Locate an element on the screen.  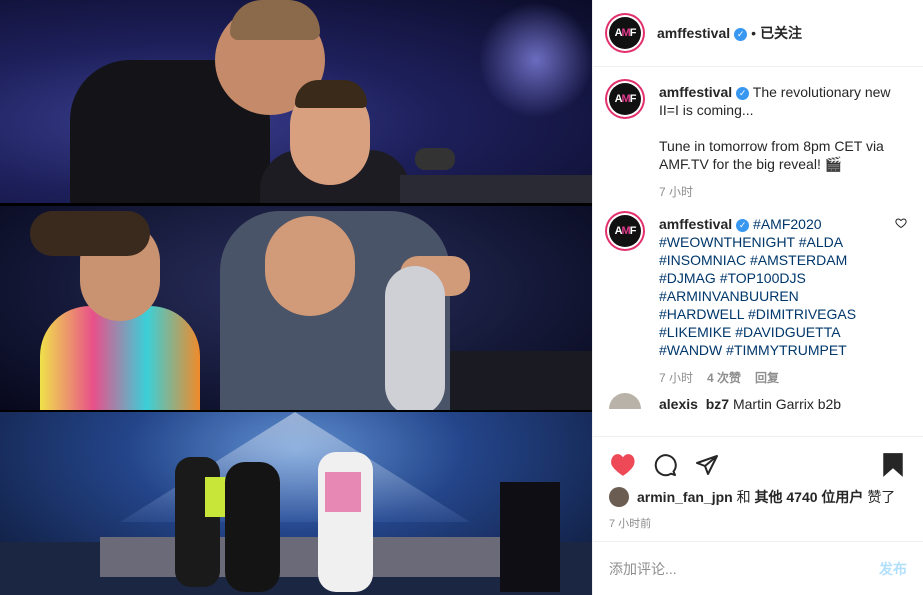
hashtag-link: #WANDW is located at coordinates (690, 350).